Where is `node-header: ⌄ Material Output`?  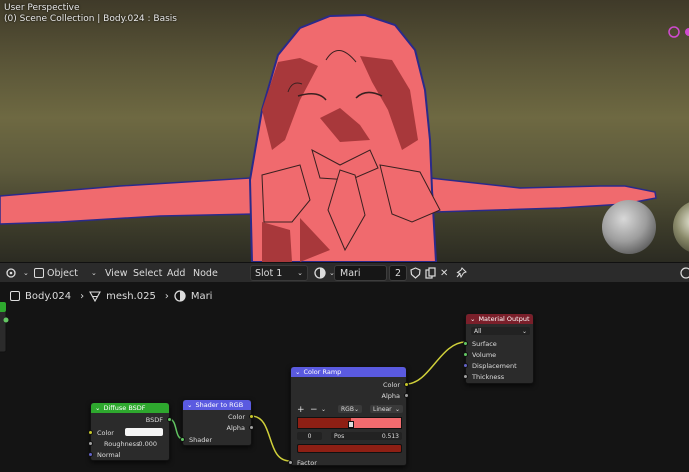 node-header: ⌄ Material Output is located at coordinates (499, 319).